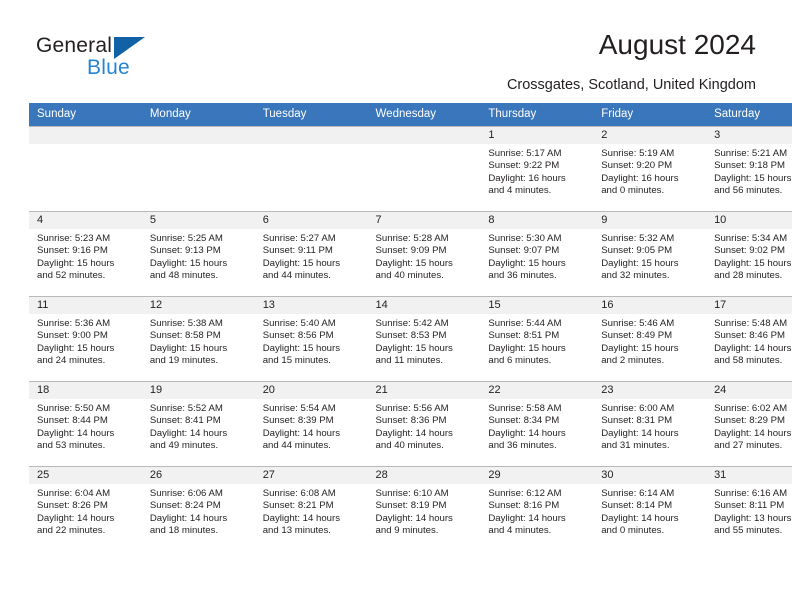 This screenshot has height=612, width=792. Describe the element at coordinates (185, 336) in the screenshot. I see `day-detail-line: Sunset: 8:58 PM` at that location.